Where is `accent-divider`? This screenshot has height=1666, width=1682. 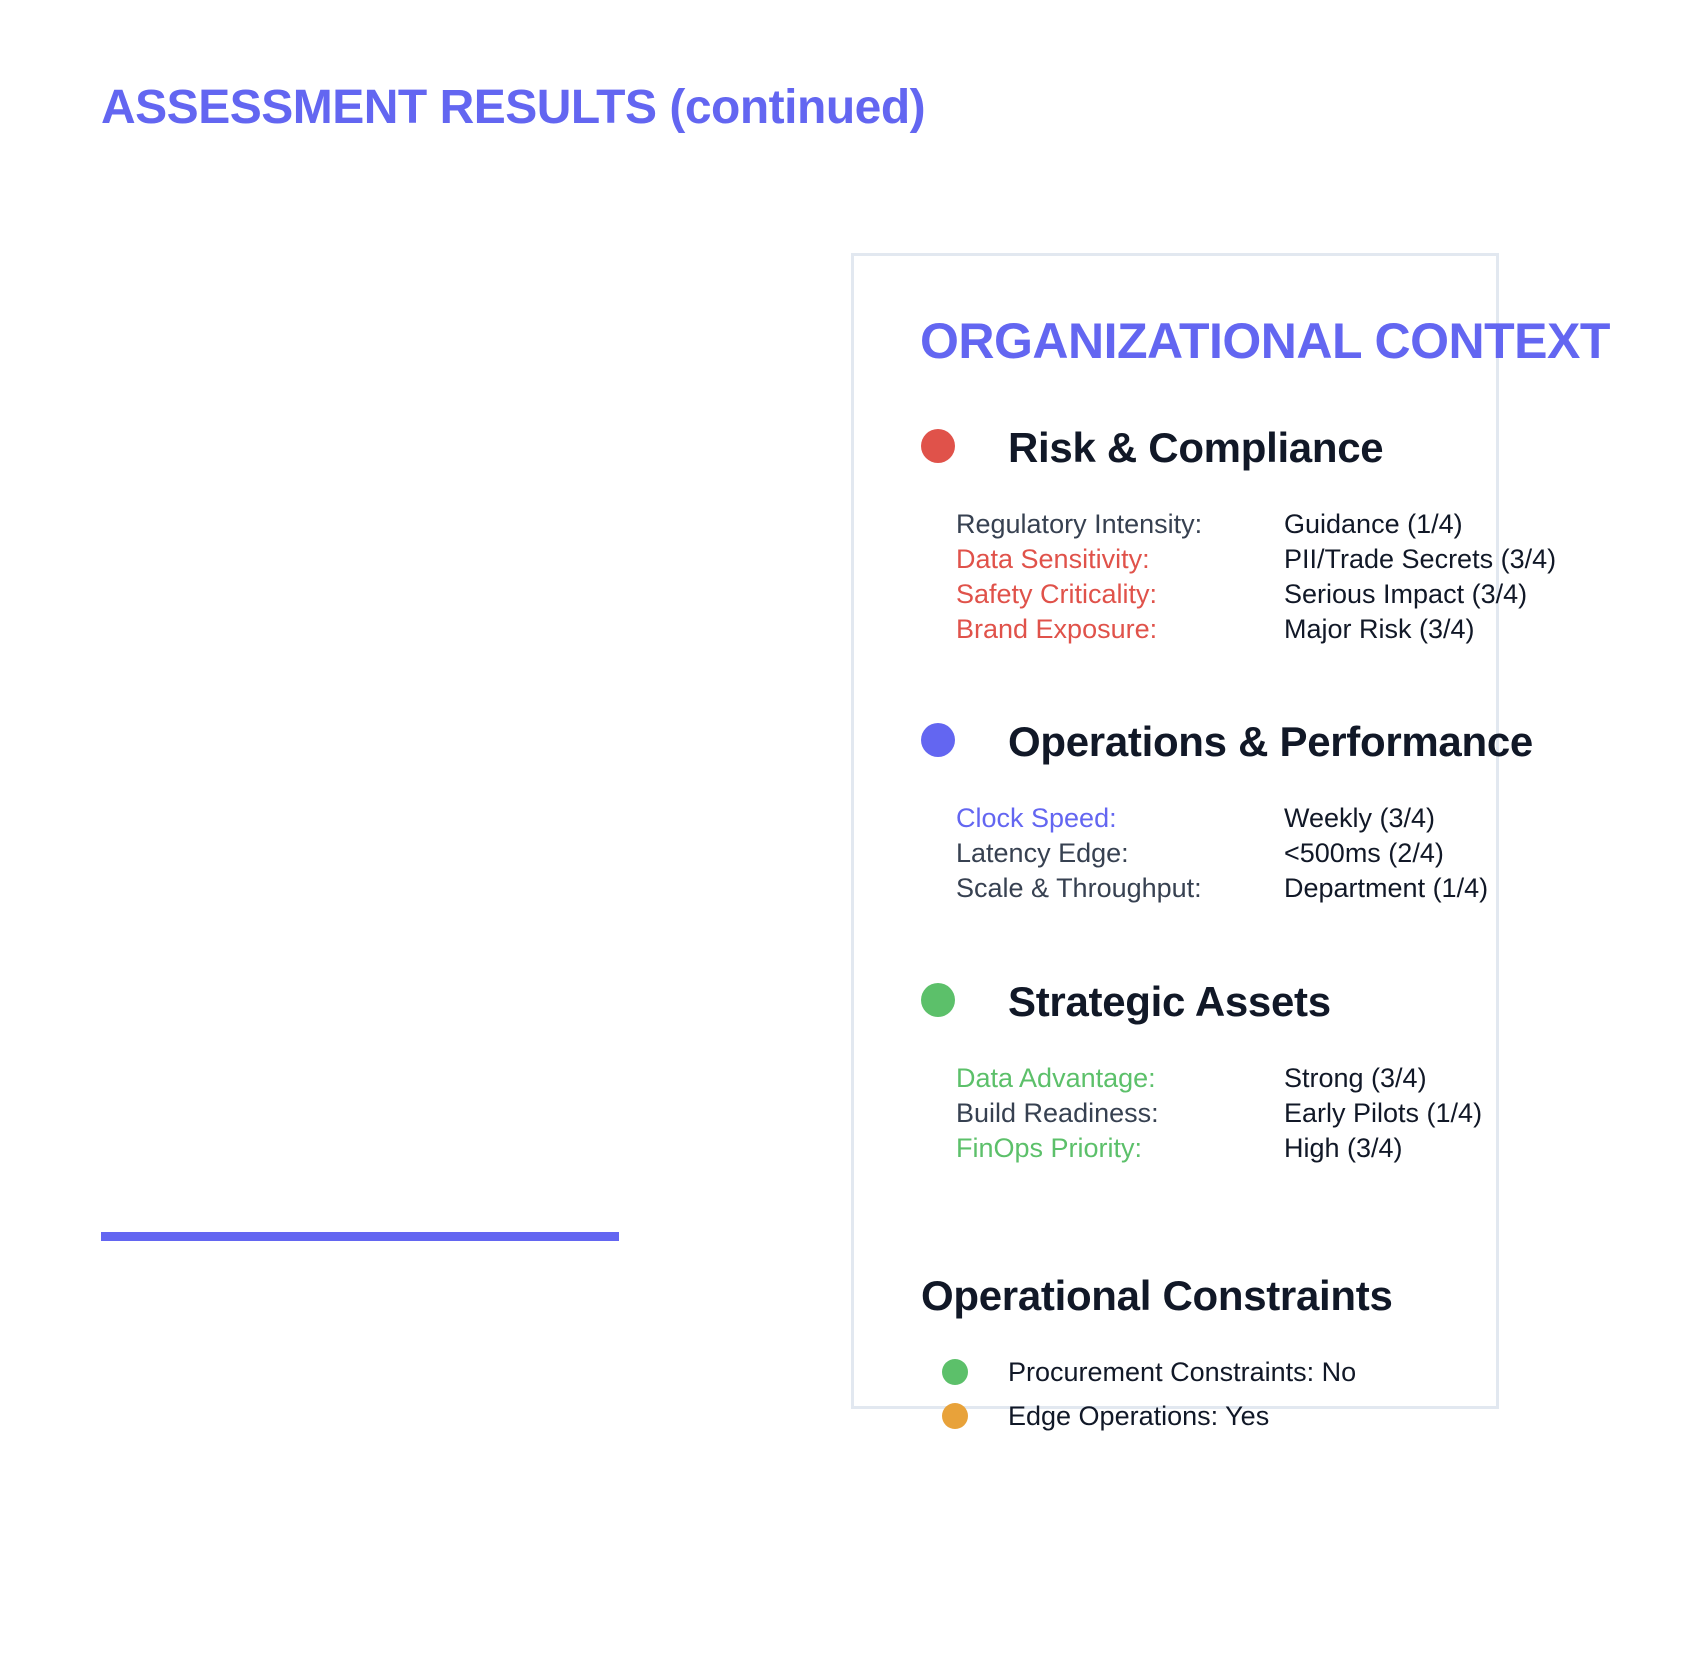
accent-divider is located at coordinates (360, 1236).